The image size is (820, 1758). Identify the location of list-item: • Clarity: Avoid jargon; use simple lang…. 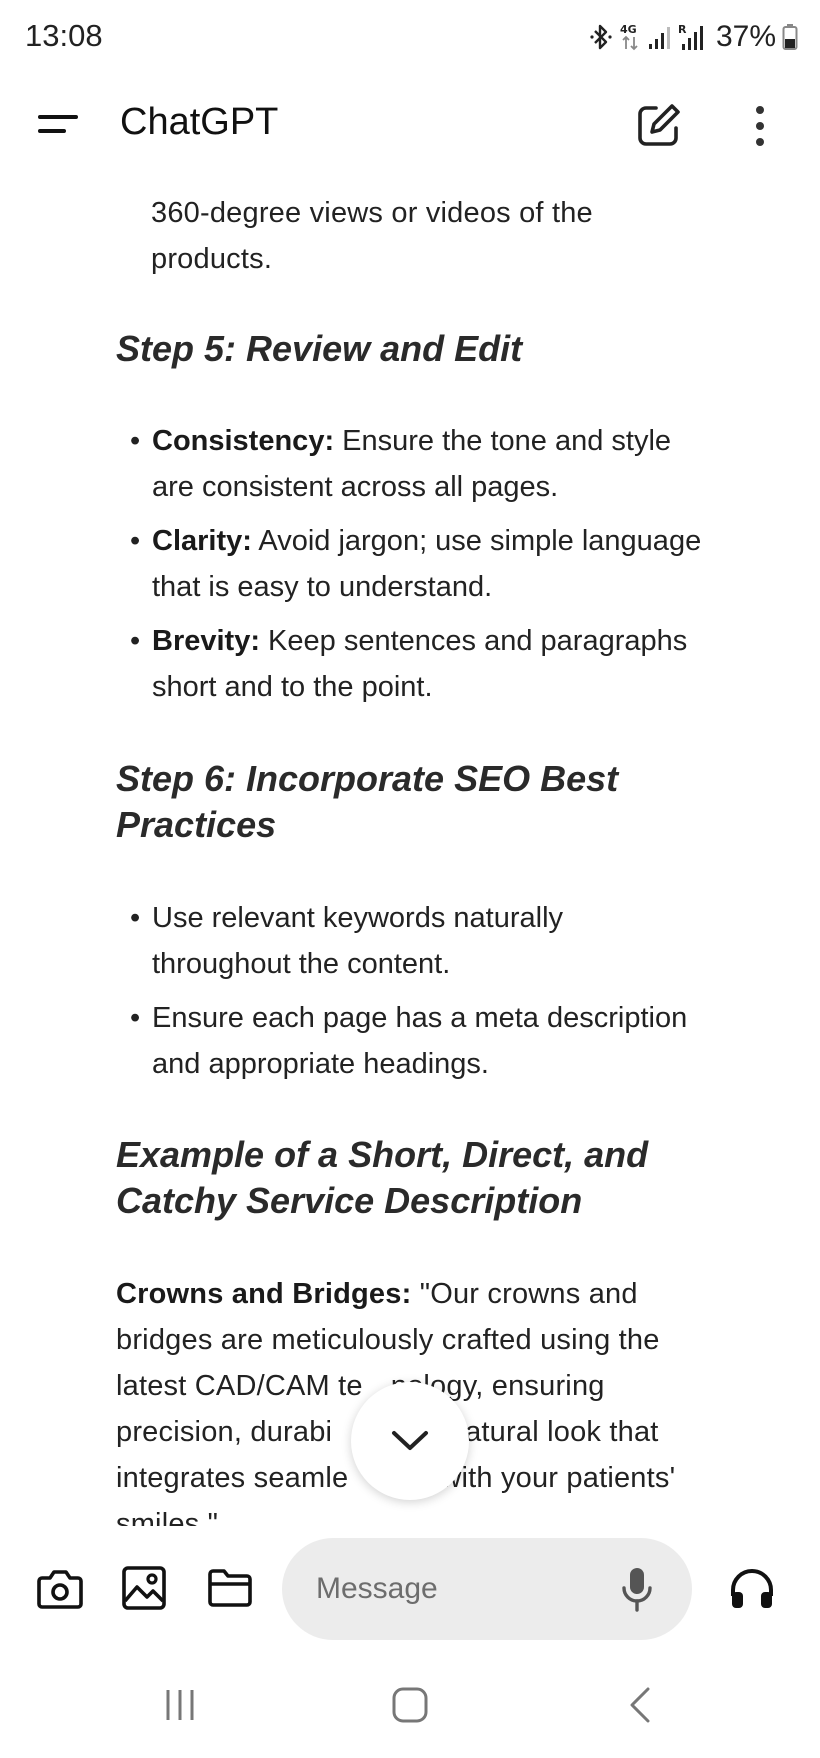
(416, 564).